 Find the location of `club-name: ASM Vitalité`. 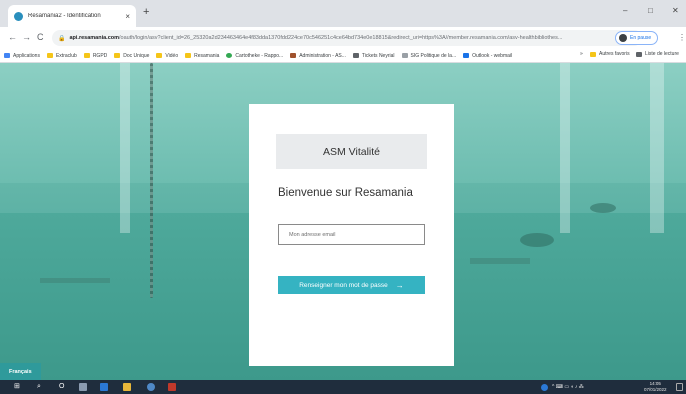

club-name: ASM Vitalité is located at coordinates (351, 151).